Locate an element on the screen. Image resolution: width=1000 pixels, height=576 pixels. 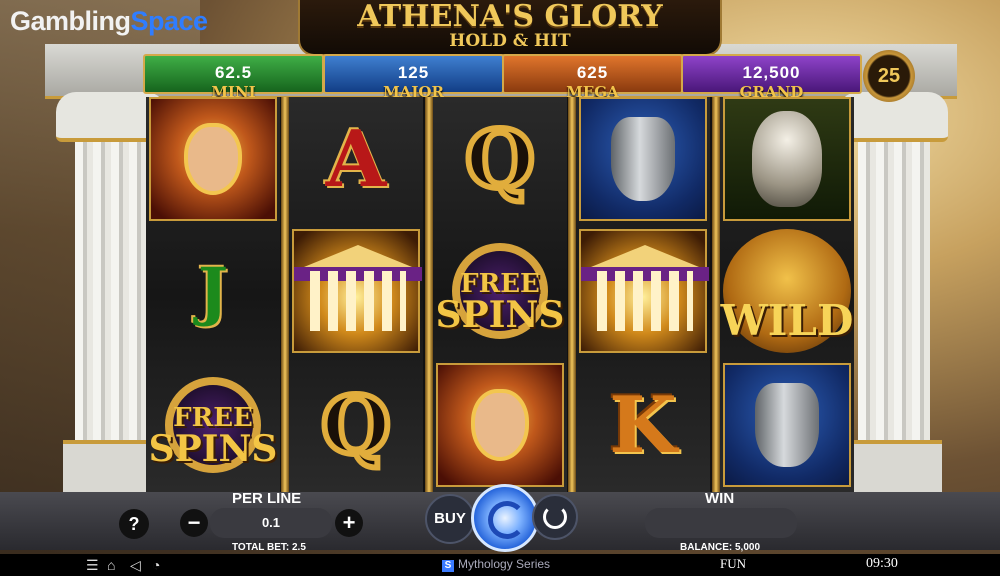
sound-off-icon: ◁ is located at coordinates (135, 565).